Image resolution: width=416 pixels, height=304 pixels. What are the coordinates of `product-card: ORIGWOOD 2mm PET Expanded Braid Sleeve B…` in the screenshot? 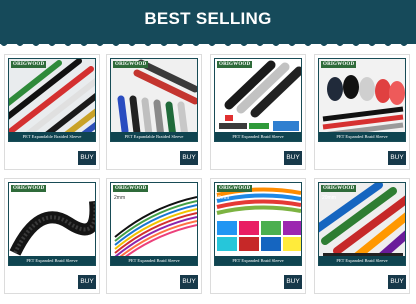 It's located at (154, 236).